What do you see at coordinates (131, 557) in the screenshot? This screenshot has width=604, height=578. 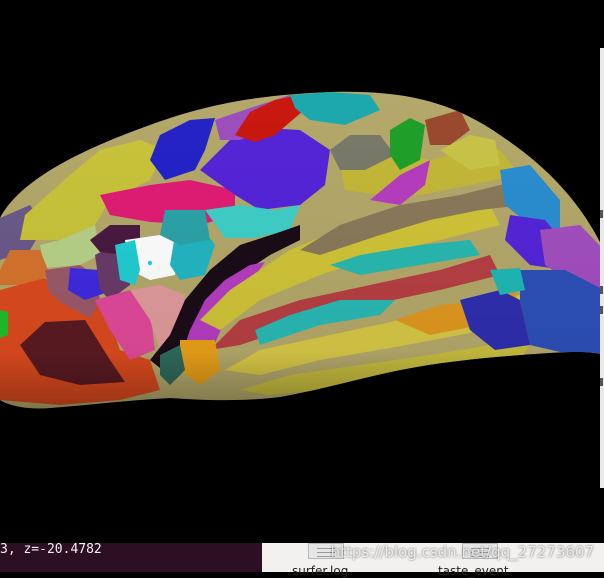 I see `status-bar: 3, z=-20.4782` at bounding box center [131, 557].